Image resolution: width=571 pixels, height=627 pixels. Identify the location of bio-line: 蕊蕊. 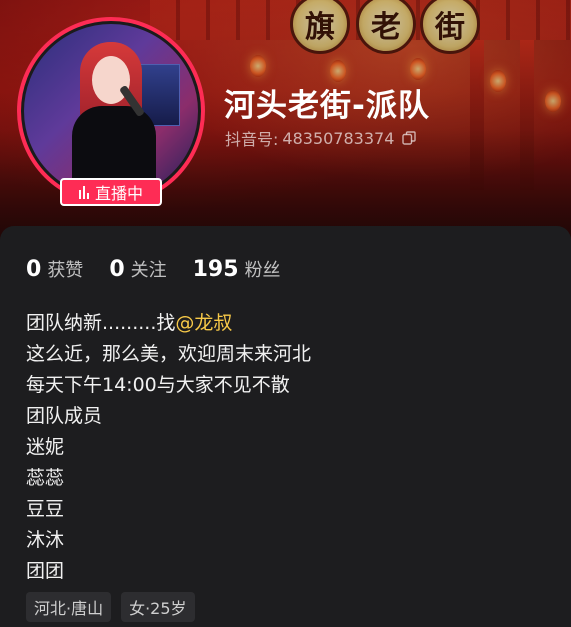
(45, 478).